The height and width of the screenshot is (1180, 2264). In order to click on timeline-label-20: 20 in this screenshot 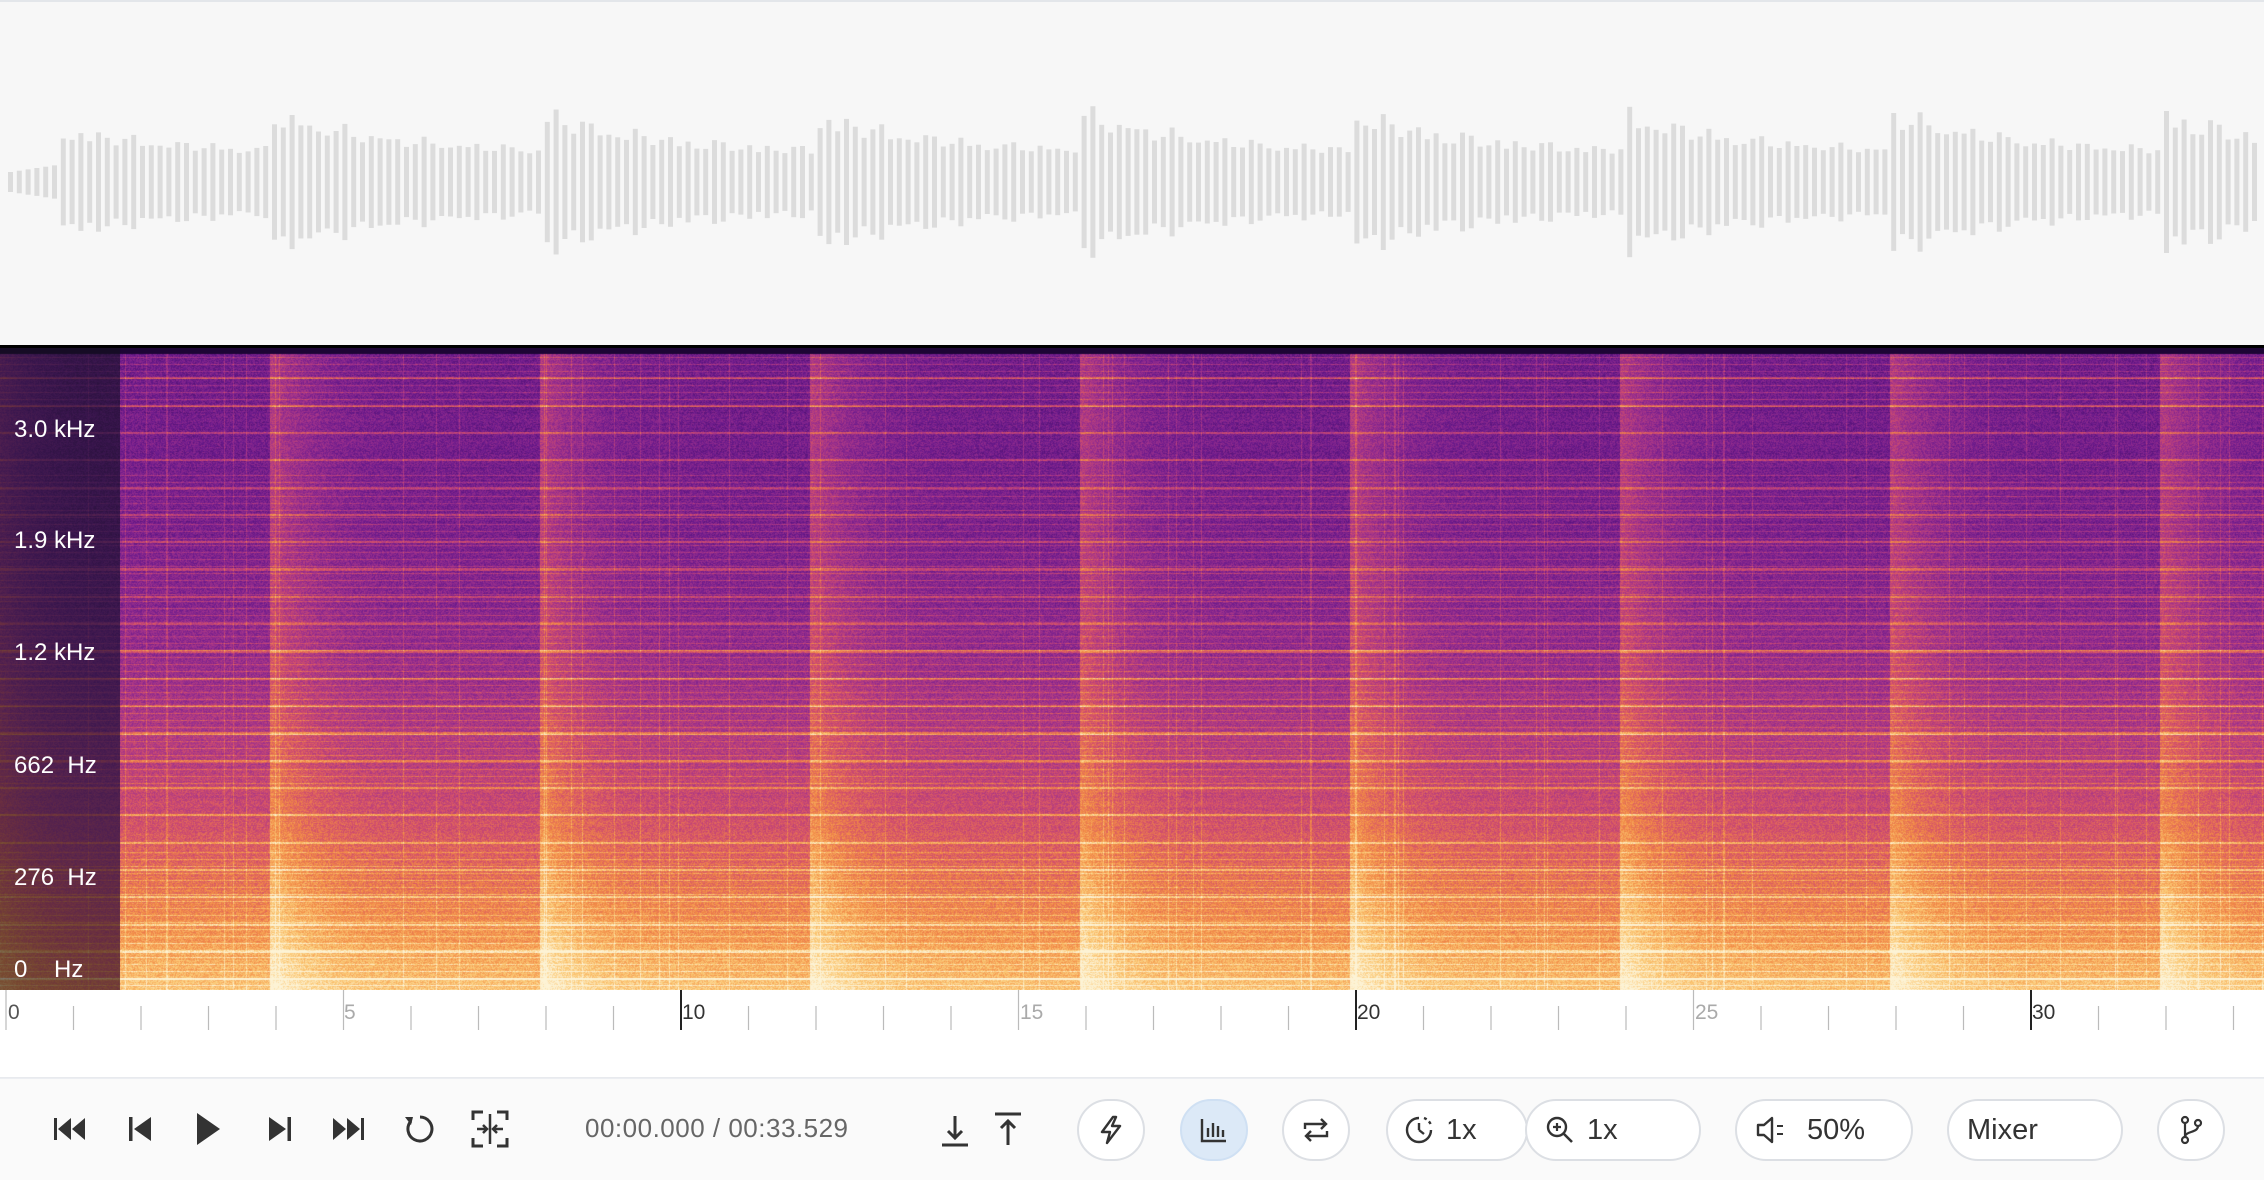, I will do `click(1368, 1012)`.